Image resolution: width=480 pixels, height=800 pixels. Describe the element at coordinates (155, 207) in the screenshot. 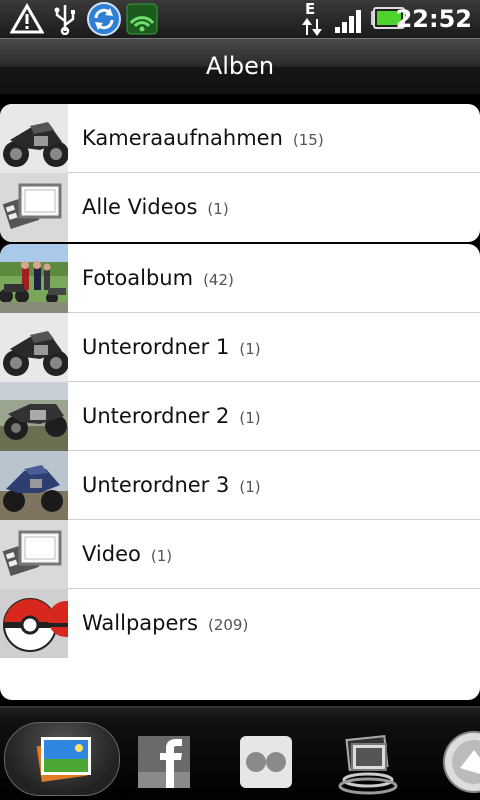

I see `album-label: Alle Videos (1)` at that location.